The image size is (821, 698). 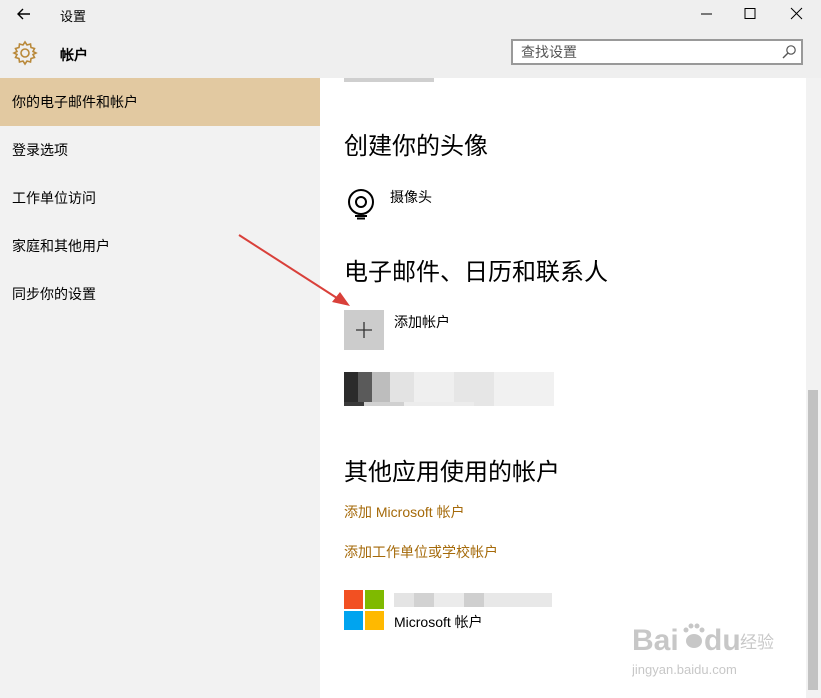 What do you see at coordinates (702, 650) in the screenshot?
I see `baidu-paw-logo: Bai du 经验 jingyan.baidu.com` at bounding box center [702, 650].